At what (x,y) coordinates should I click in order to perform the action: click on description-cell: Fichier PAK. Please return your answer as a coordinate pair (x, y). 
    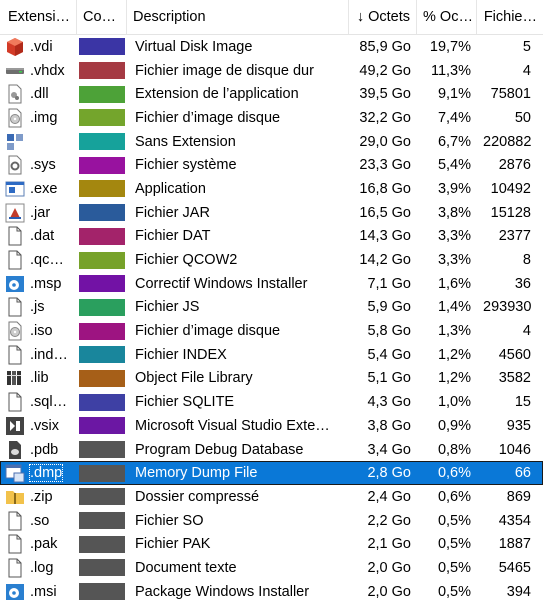
    Looking at the image, I should click on (173, 544).